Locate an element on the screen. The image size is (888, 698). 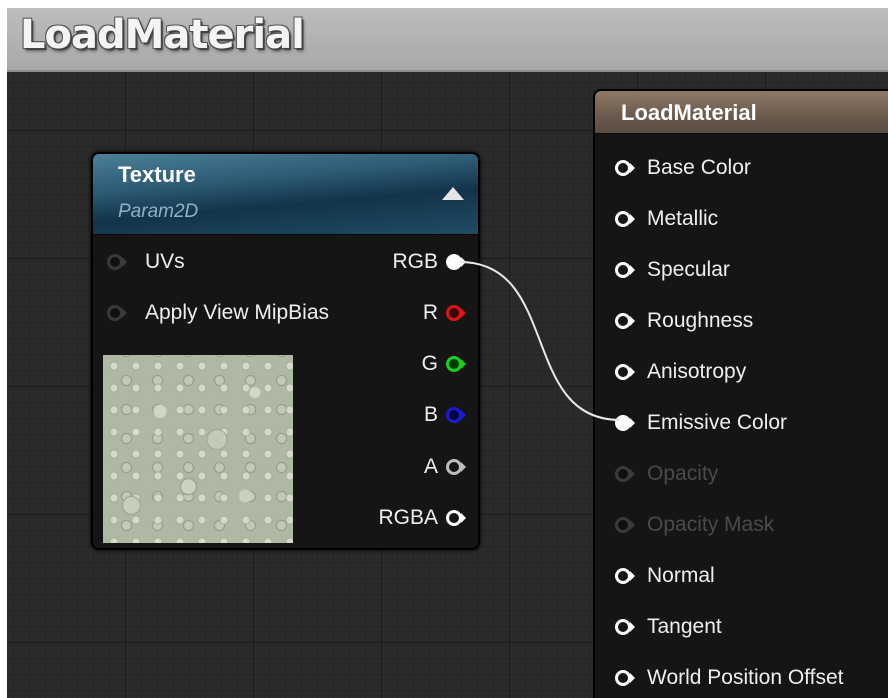
input-opacity: Opacity is located at coordinates (666, 474).